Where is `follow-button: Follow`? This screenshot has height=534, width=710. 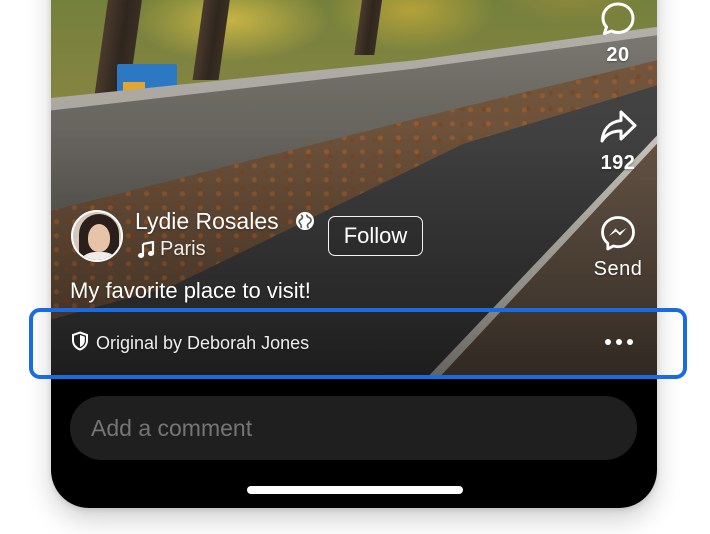
follow-button: Follow is located at coordinates (375, 236).